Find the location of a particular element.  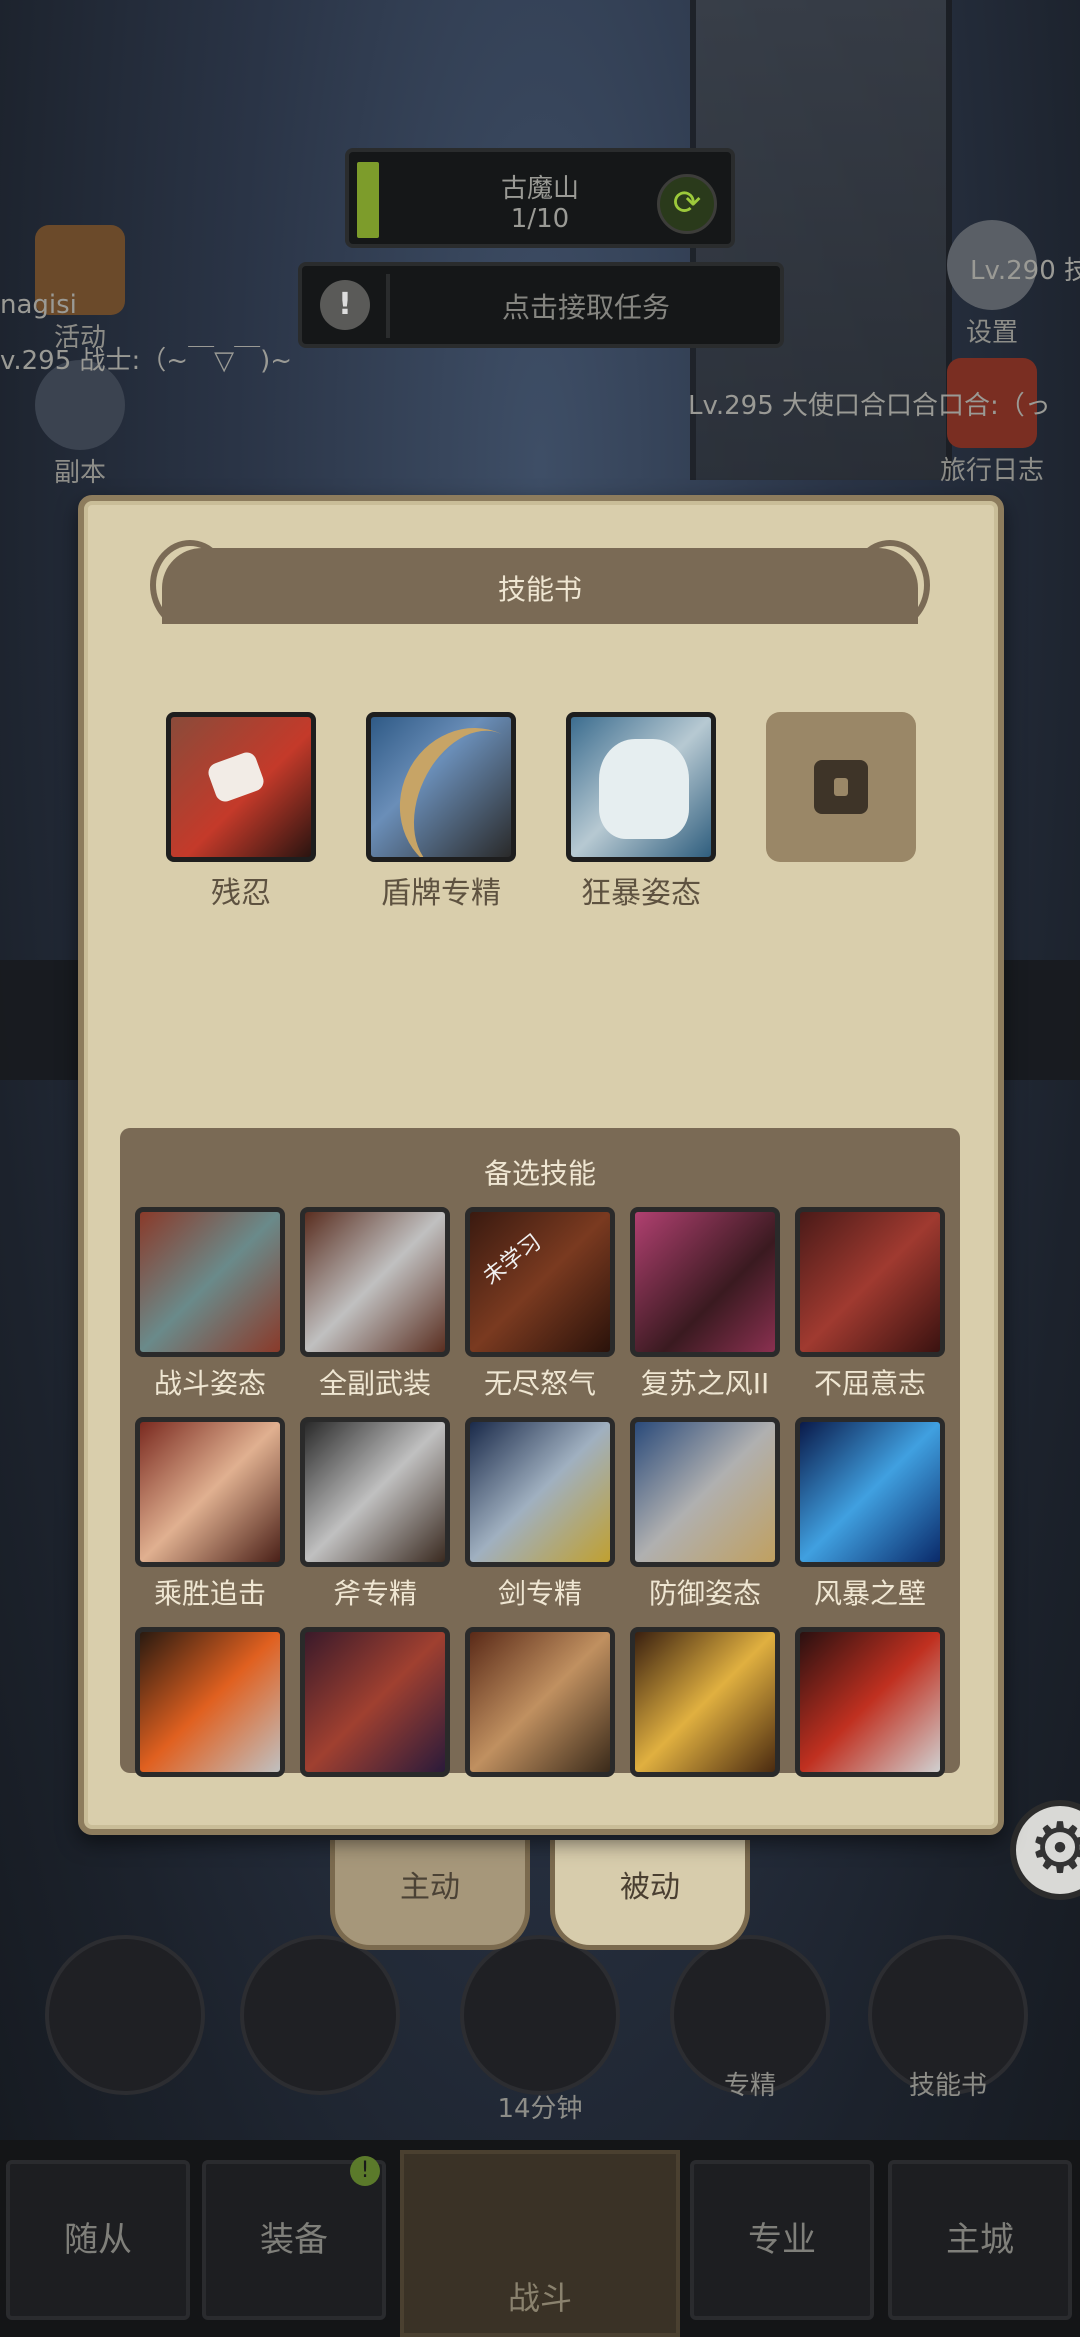

locked-slot is located at coordinates (841, 787).